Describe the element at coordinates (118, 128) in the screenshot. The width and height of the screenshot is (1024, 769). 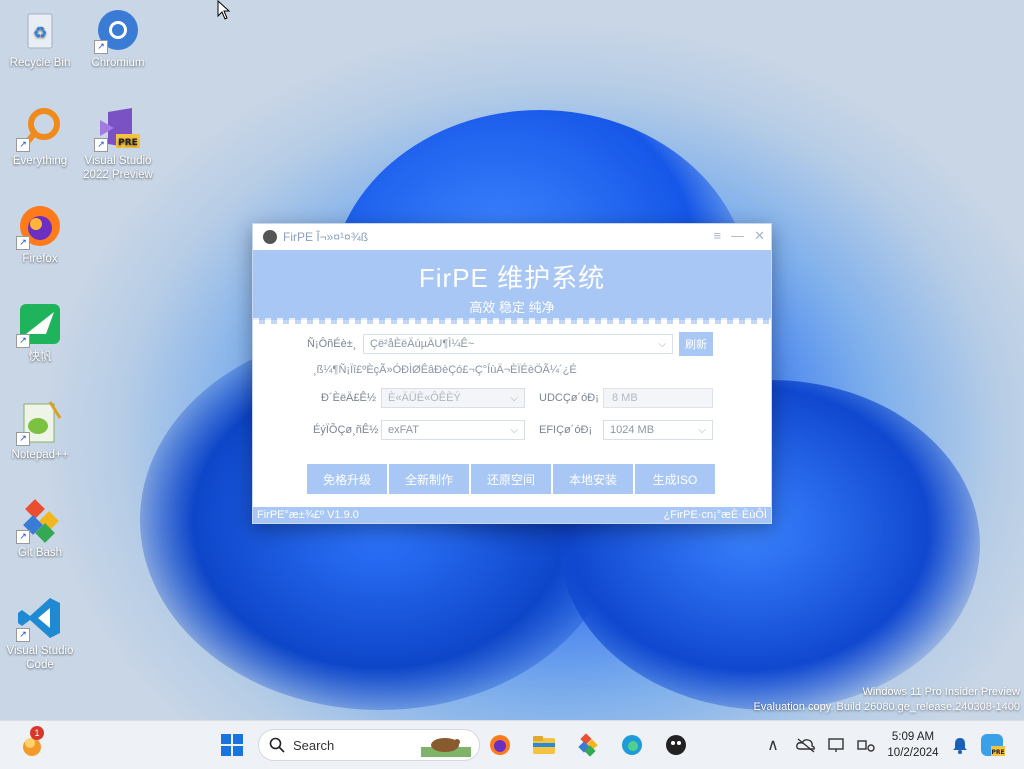
I see `visual-studio-icon: PRE ↗` at that location.